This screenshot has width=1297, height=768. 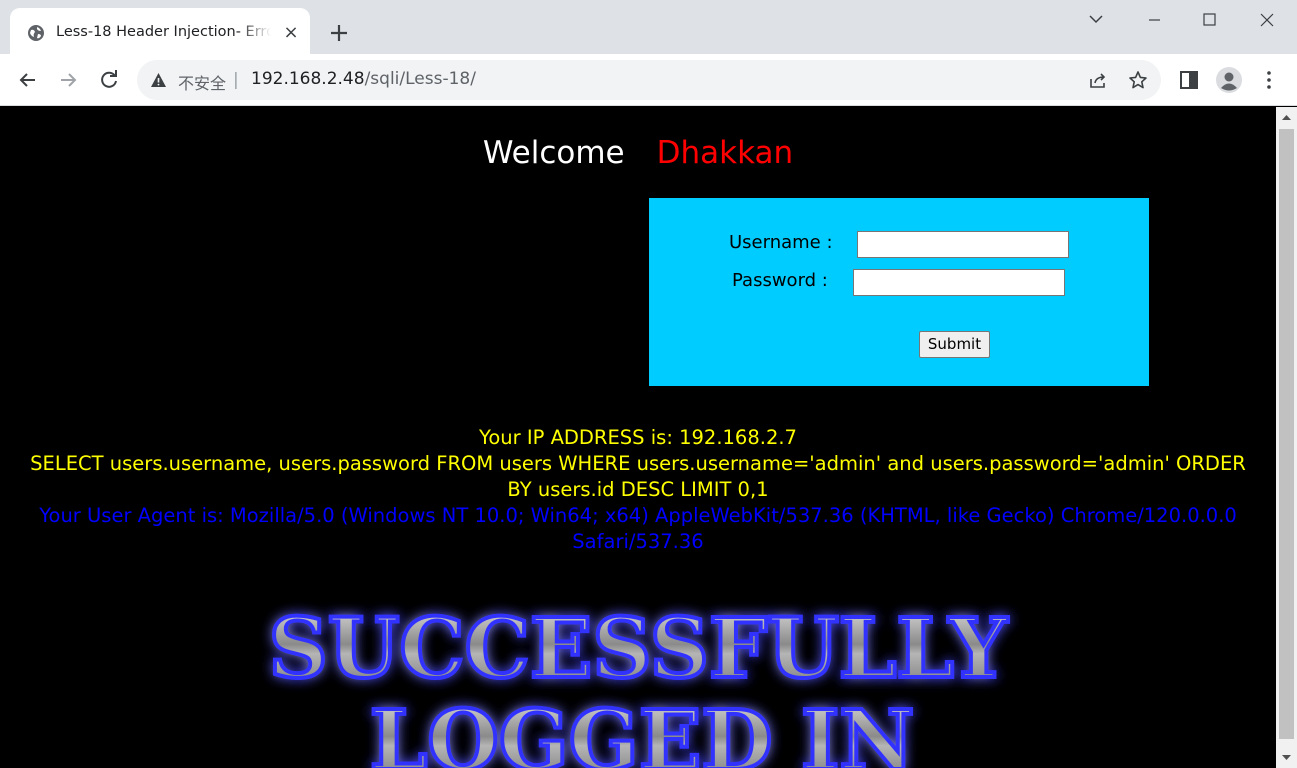 I want to click on page-scrollbar, so click(x=1286, y=437).